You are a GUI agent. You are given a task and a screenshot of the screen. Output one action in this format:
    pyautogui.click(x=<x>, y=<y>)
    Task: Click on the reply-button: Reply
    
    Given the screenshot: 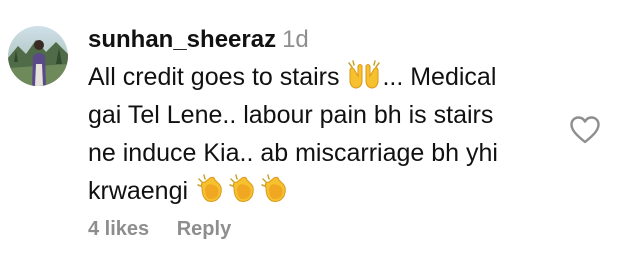 What is the action you would take?
    pyautogui.click(x=204, y=229)
    